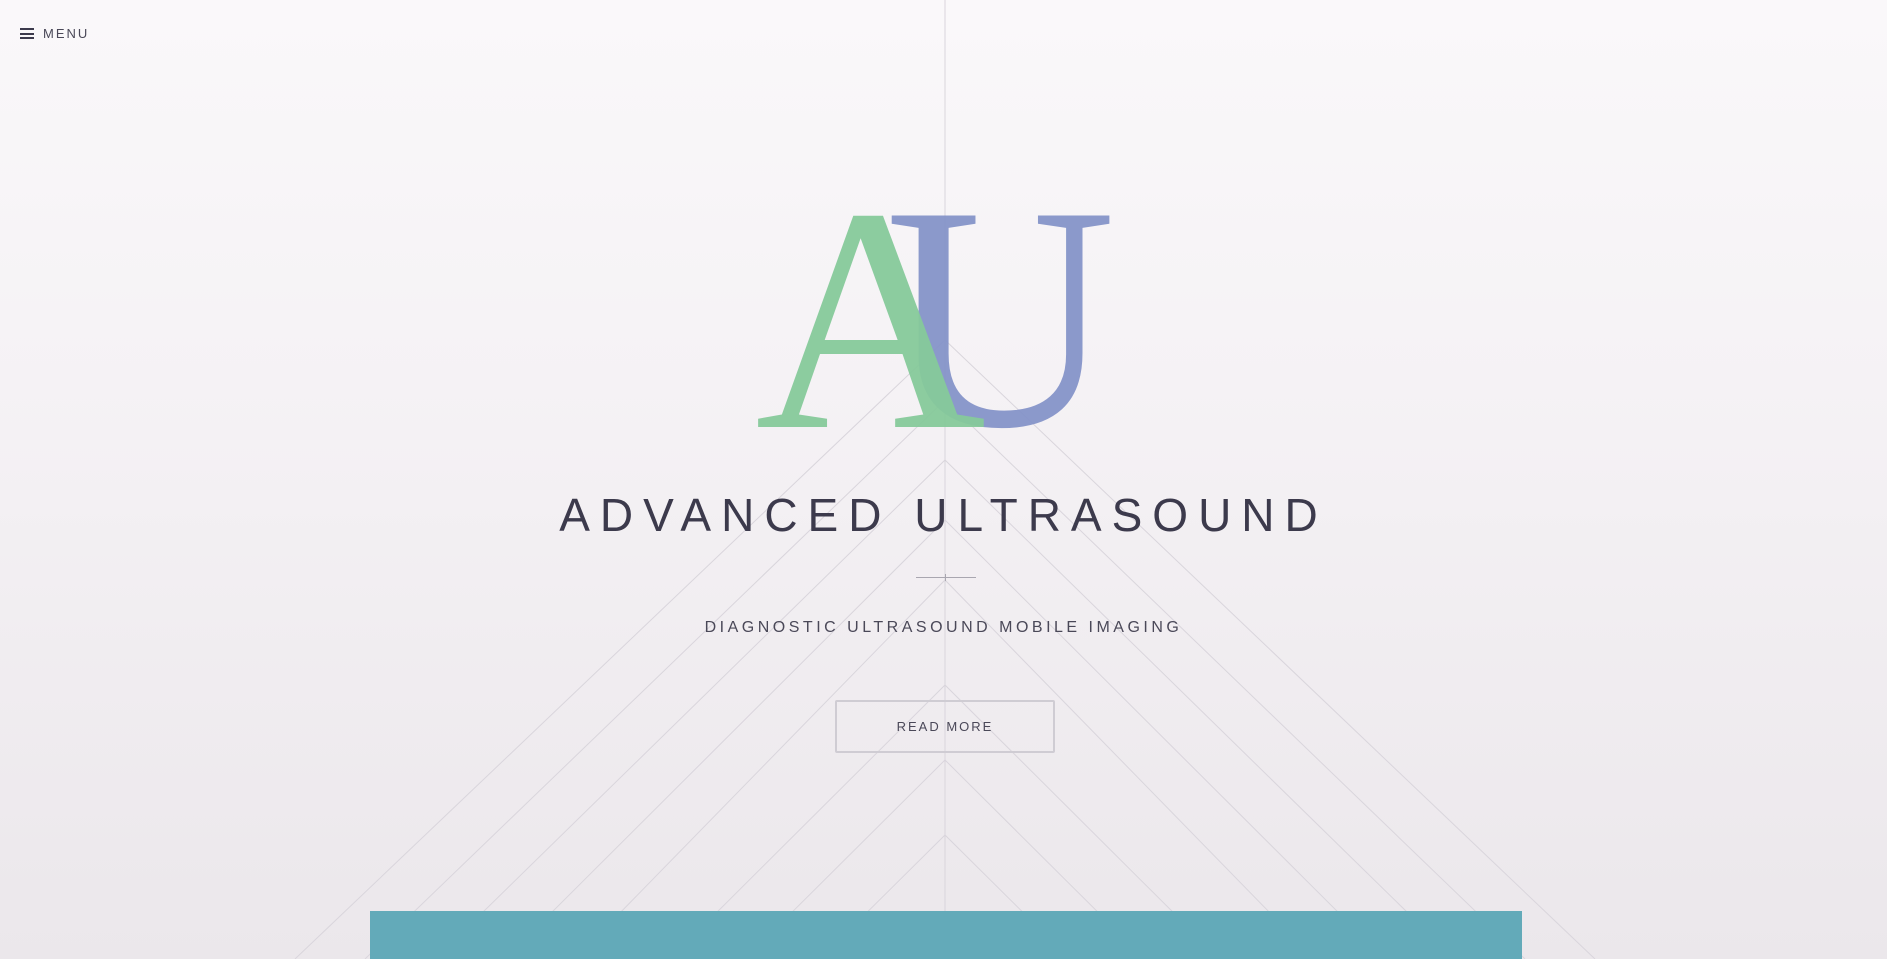 The height and width of the screenshot is (959, 1887). Describe the element at coordinates (943, 627) in the screenshot. I see `page-subtitle: DIAGNOSTIC ULTRASOUND MOBILE IMAGING` at that location.